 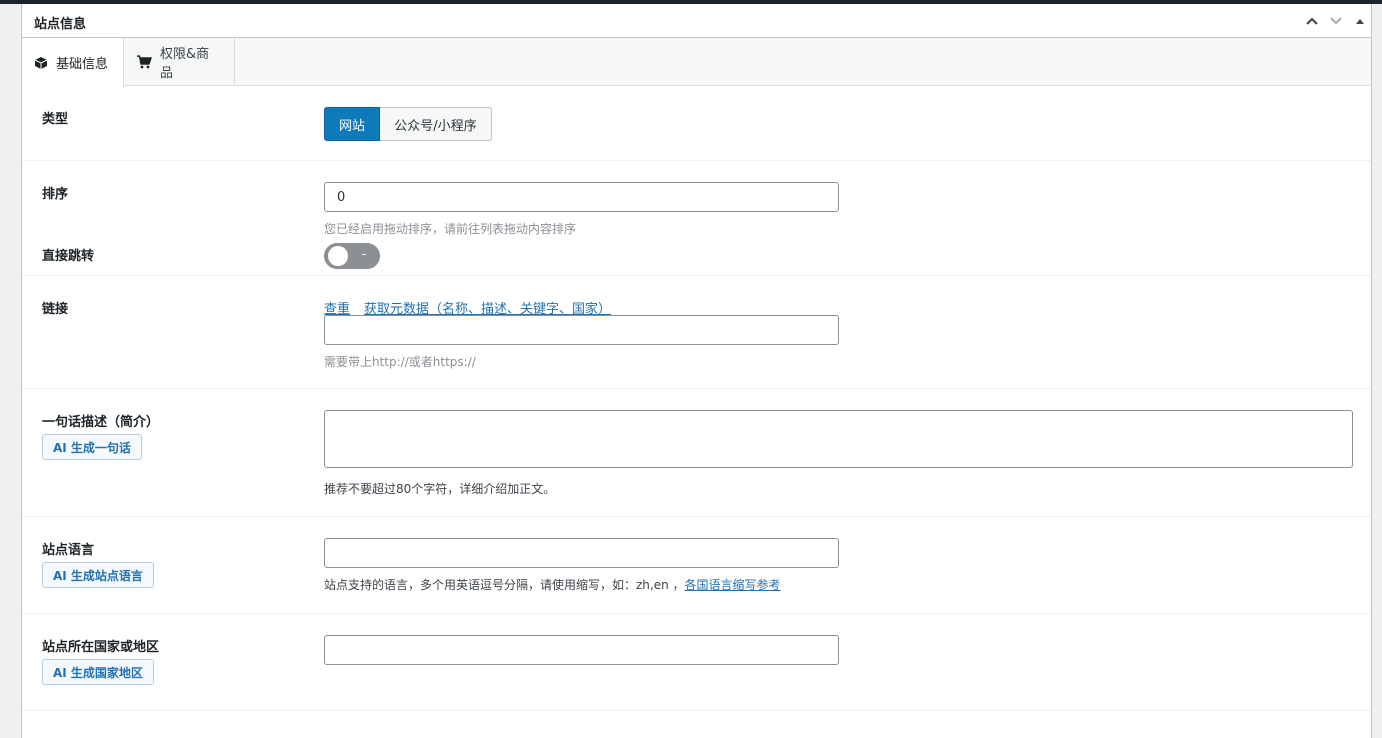 I want to click on metabox-title: 站点信息, so click(x=60, y=24).